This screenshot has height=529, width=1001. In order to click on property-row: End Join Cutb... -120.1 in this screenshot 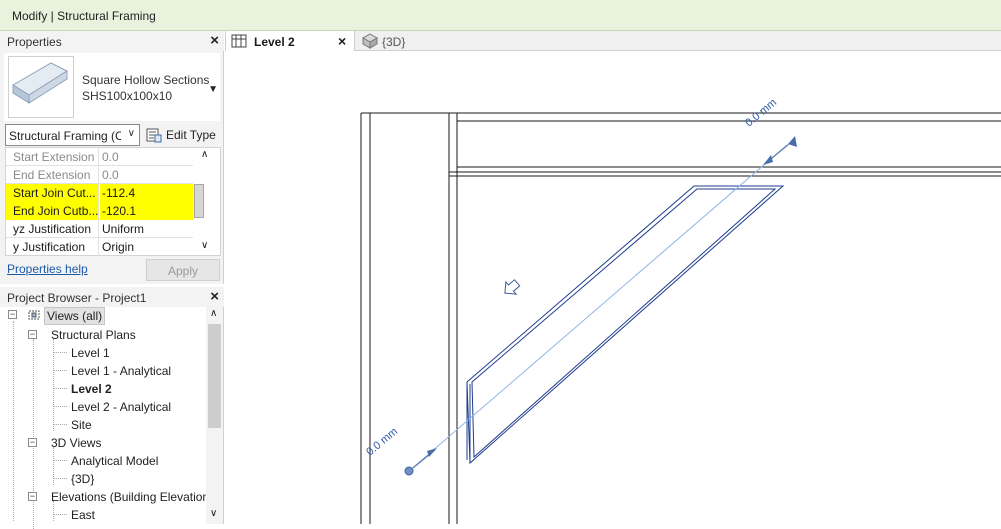, I will do `click(100, 211)`.